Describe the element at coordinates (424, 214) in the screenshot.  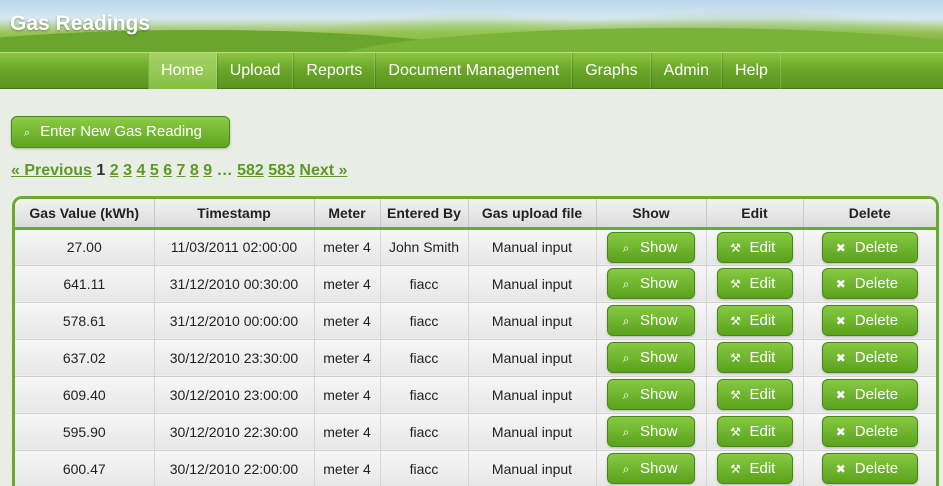
I see `column-header: Entered By` at that location.